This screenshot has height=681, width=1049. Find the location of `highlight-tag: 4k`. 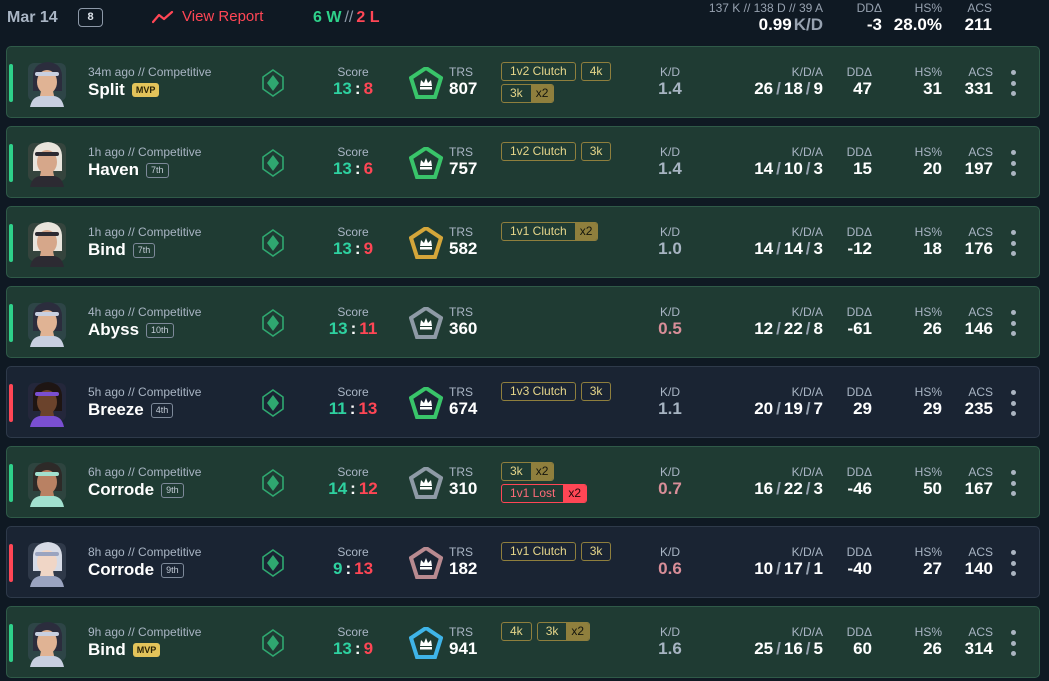

highlight-tag: 4k is located at coordinates (596, 71).